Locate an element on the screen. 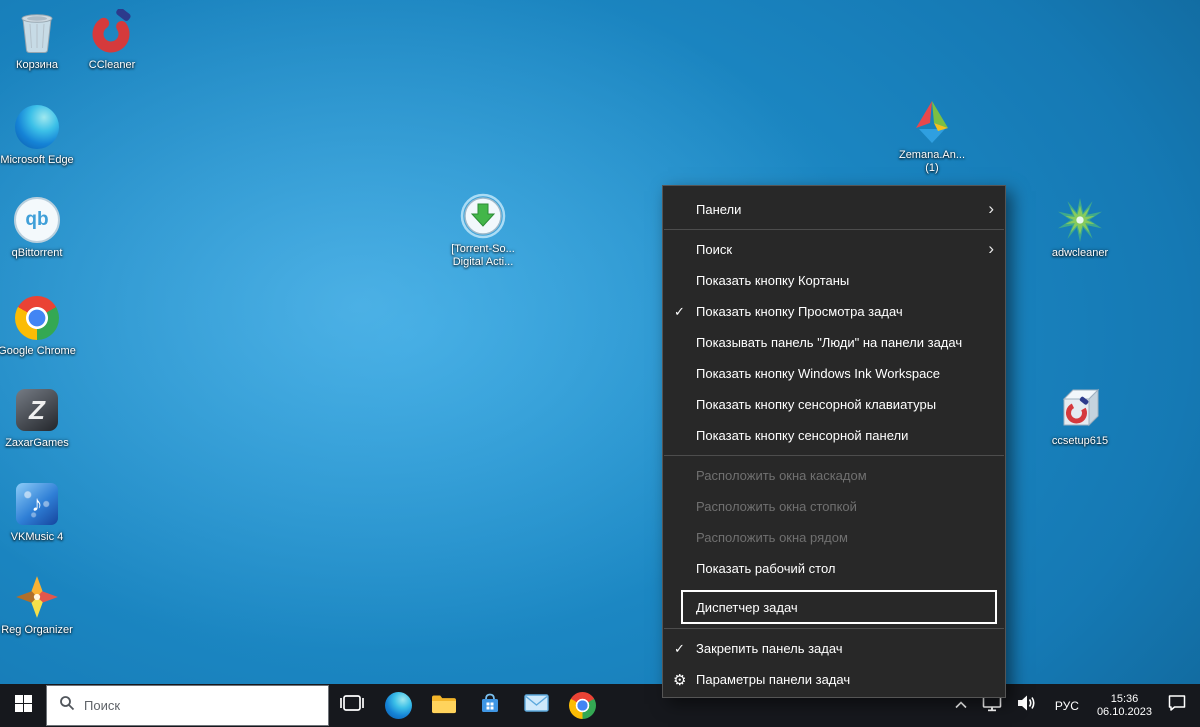  task-view-button is located at coordinates (352, 705).